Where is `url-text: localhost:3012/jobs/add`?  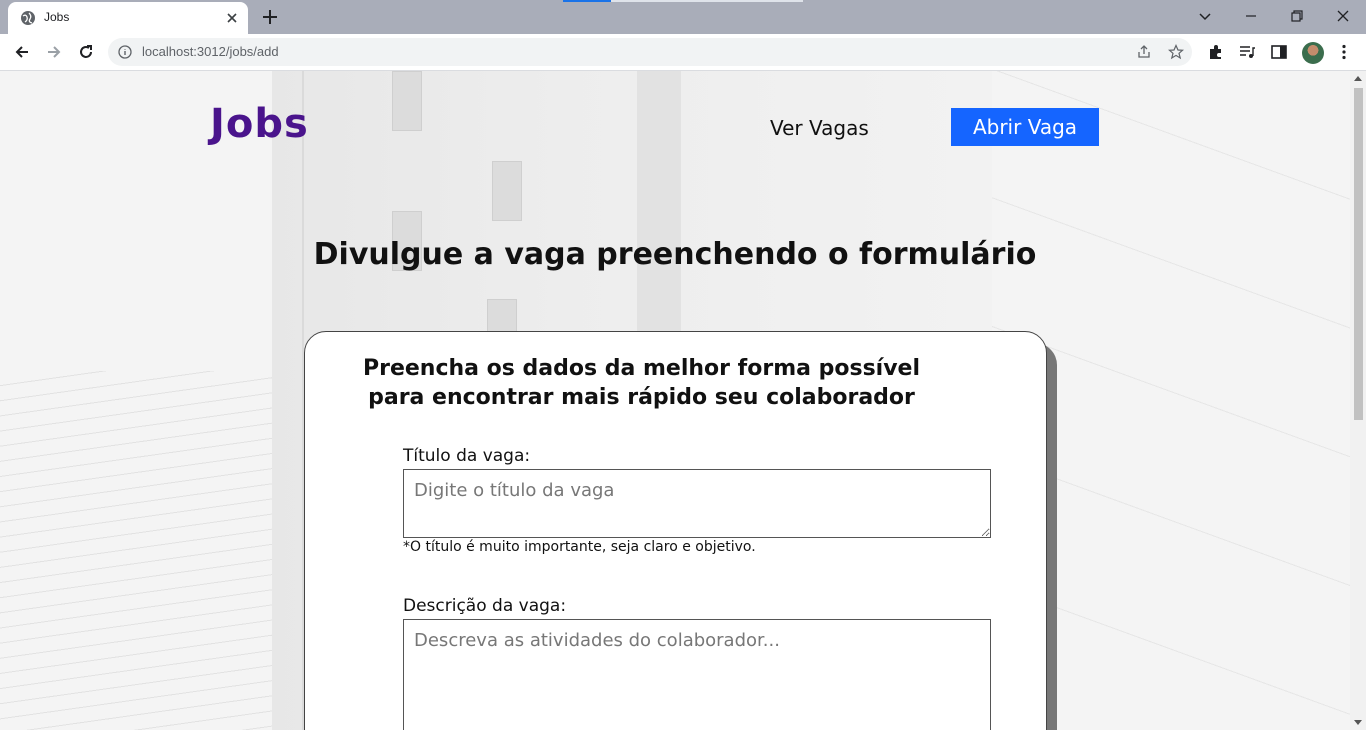
url-text: localhost:3012/jobs/add is located at coordinates (210, 51).